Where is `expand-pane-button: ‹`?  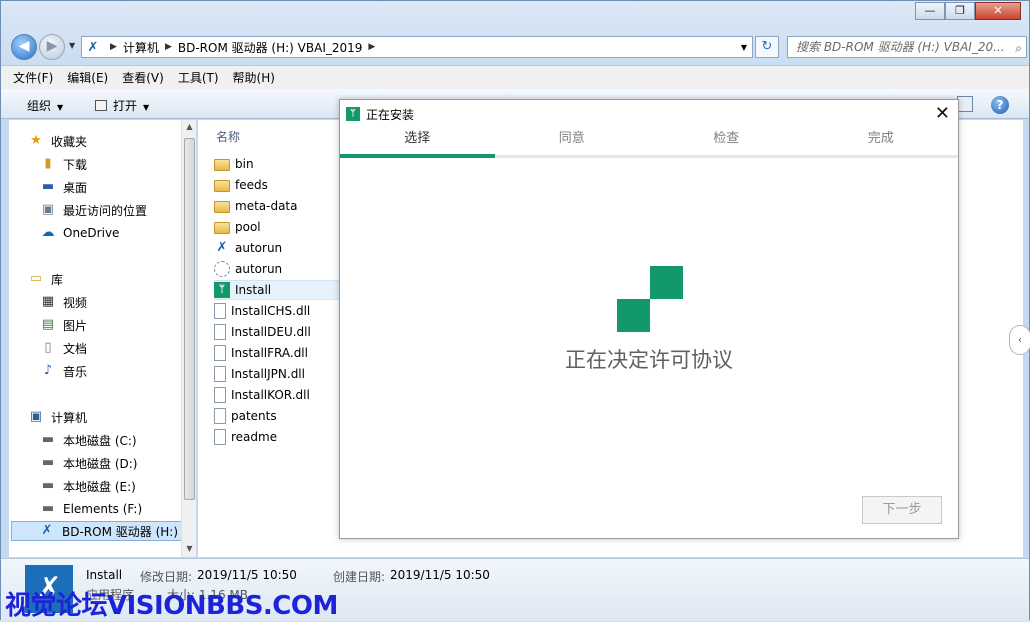
expand-pane-button: ‹ is located at coordinates (1019, 340).